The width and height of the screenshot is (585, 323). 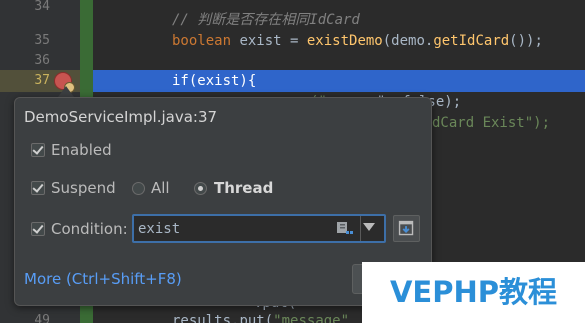 I want to click on code-text: (demo., so click(x=408, y=41).